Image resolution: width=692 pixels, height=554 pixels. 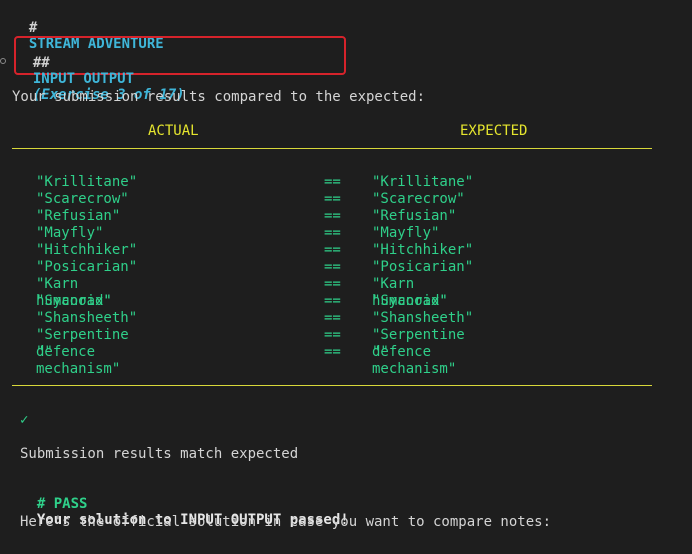 What do you see at coordinates (423, 267) in the screenshot?
I see `expected-cell: "Posicarian"` at bounding box center [423, 267].